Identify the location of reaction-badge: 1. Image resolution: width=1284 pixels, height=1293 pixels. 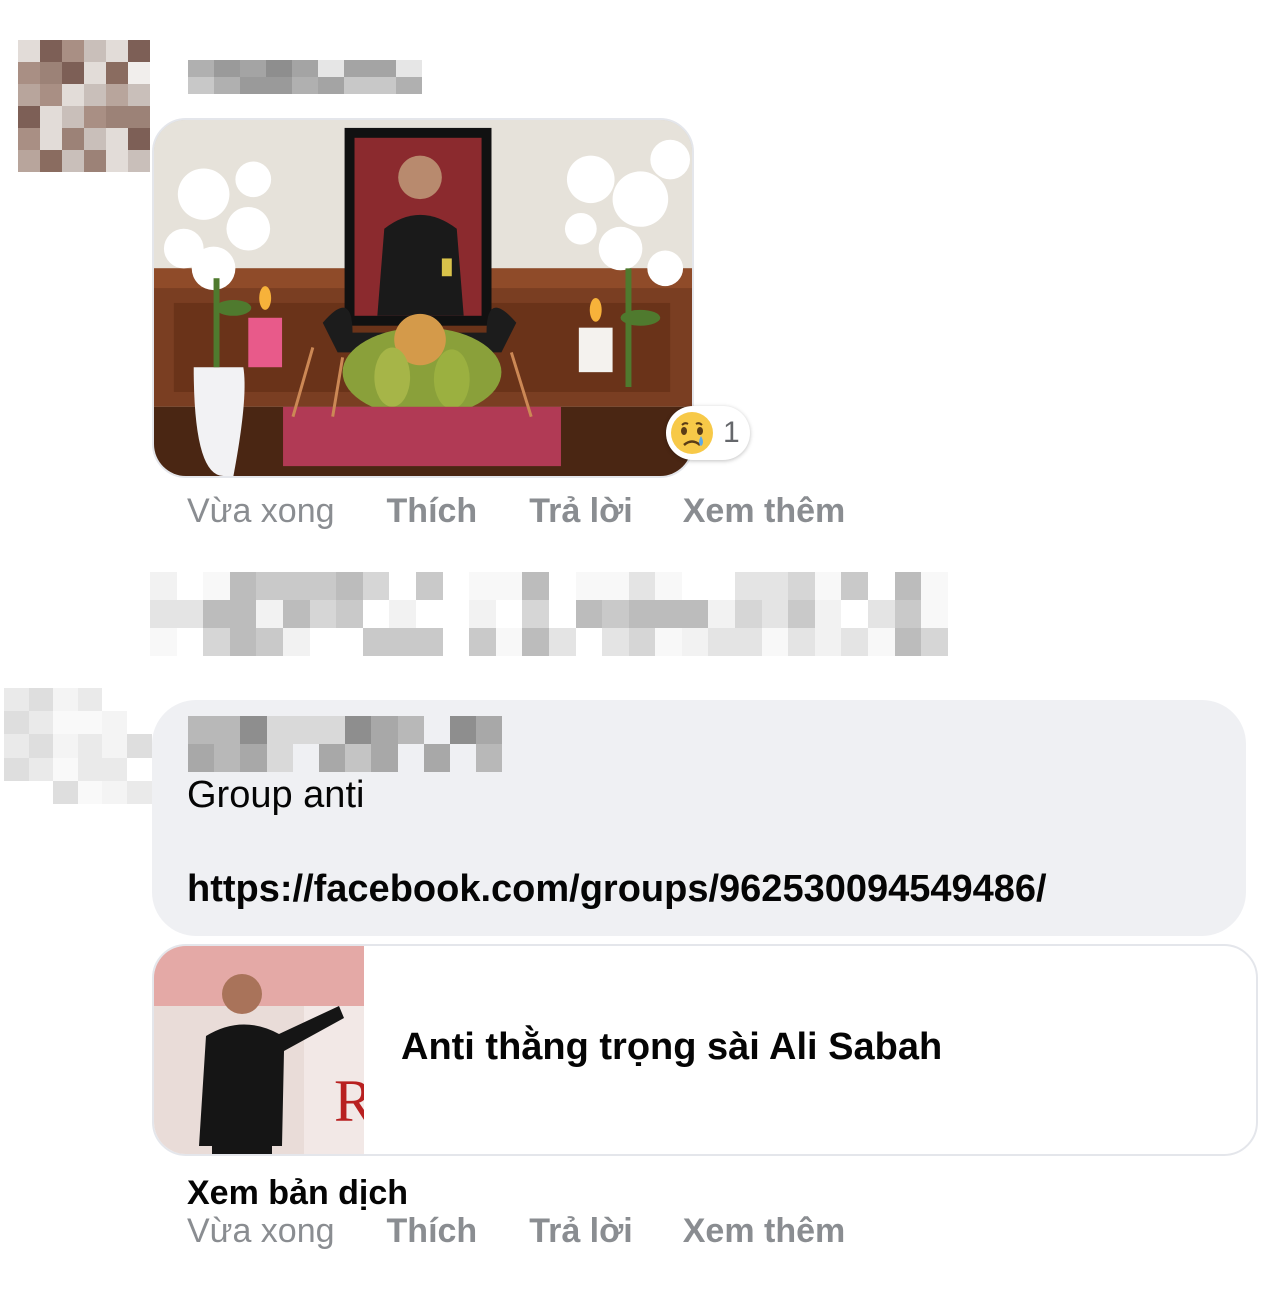
(708, 433).